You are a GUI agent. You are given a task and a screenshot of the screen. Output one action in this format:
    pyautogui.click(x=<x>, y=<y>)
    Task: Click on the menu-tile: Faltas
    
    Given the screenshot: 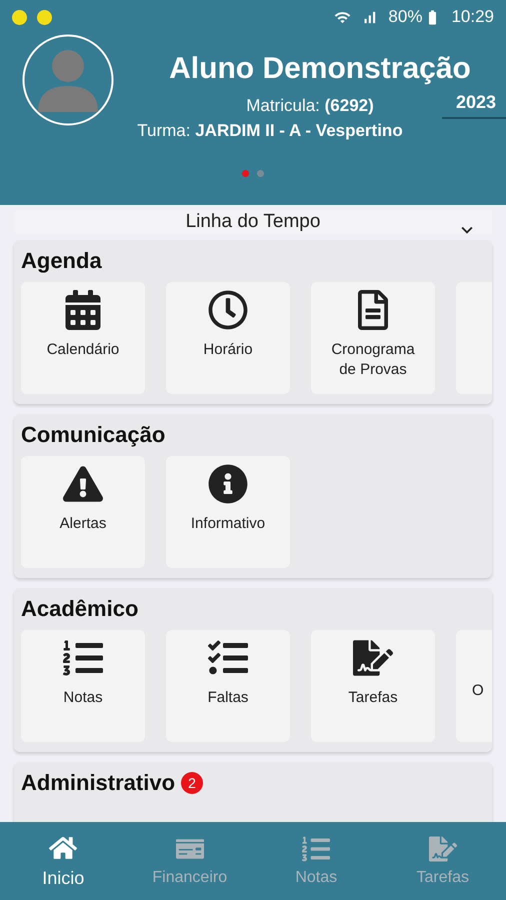 What is the action you would take?
    pyautogui.click(x=228, y=686)
    